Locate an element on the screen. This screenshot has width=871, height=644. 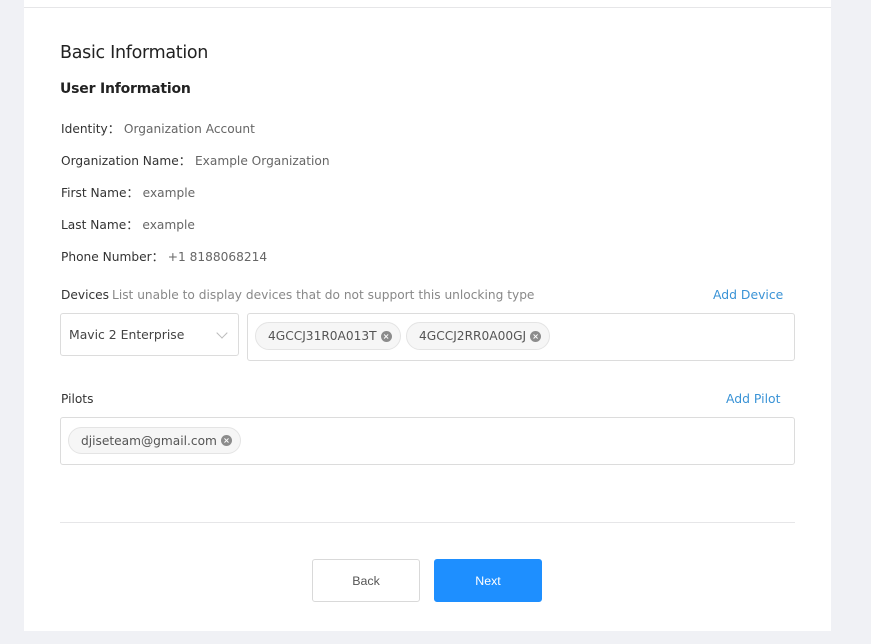
first-name-row: First Name： example is located at coordinates (128, 192).